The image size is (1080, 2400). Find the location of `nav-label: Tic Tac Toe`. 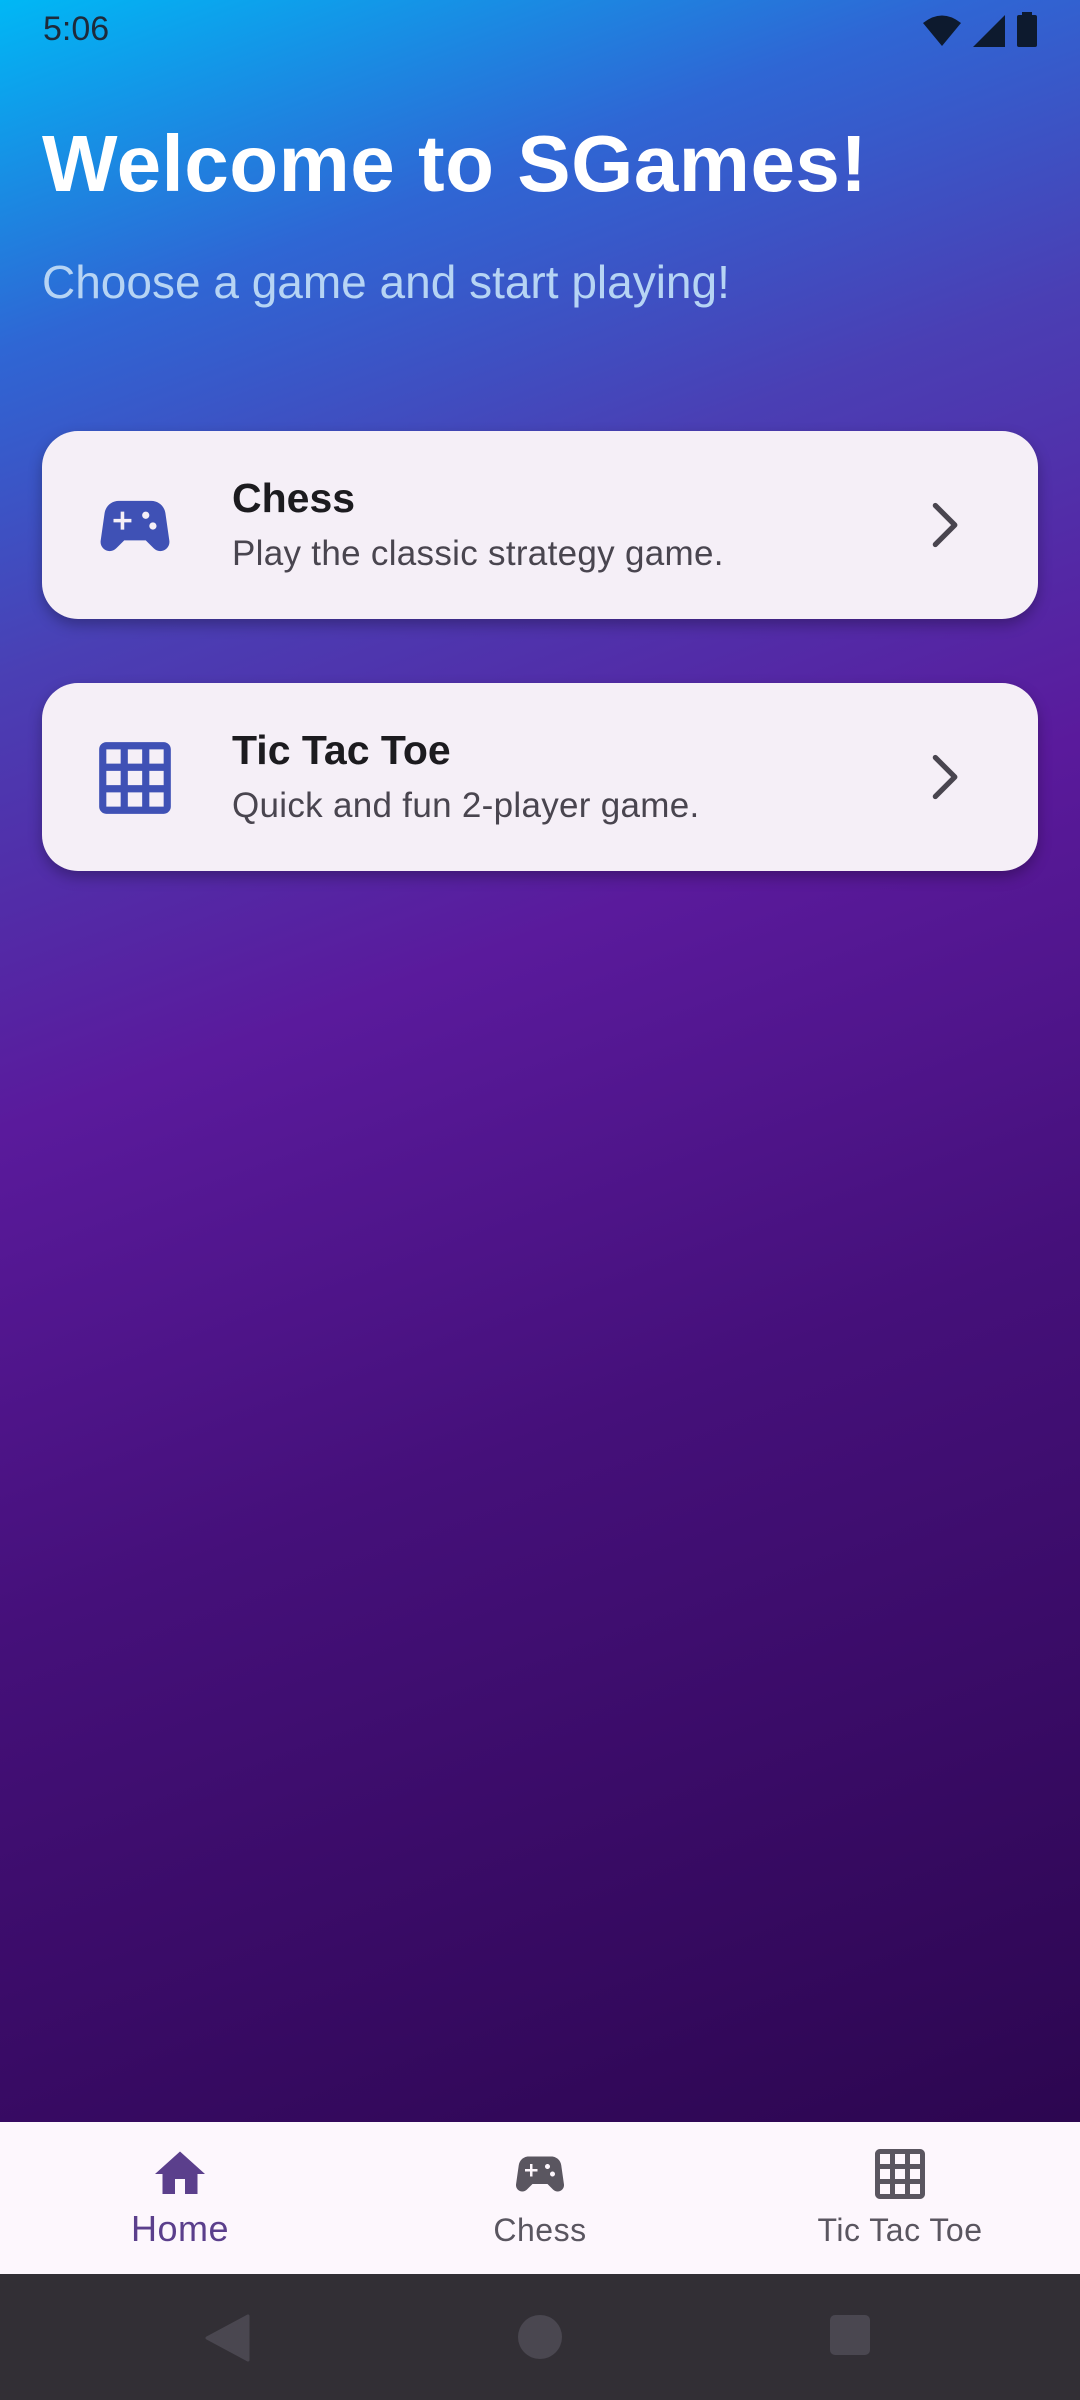

nav-label: Tic Tac Toe is located at coordinates (900, 2230).